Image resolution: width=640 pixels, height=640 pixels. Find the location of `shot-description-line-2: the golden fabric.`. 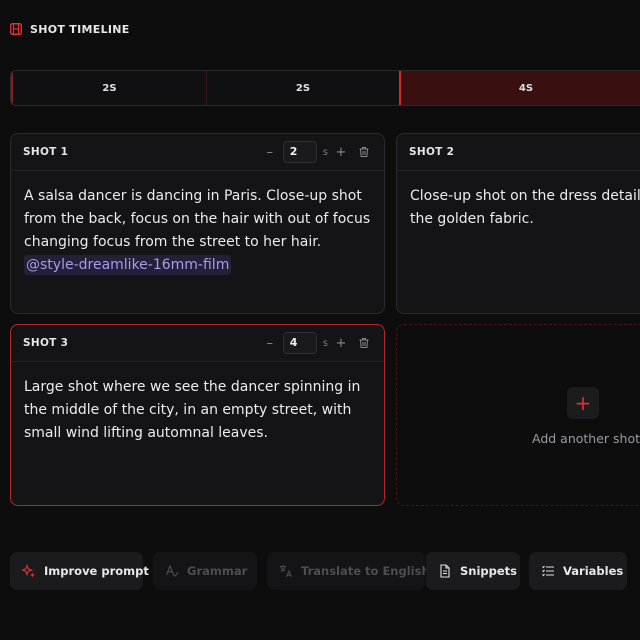

shot-description-line-2: the golden fabric. is located at coordinates (472, 219).